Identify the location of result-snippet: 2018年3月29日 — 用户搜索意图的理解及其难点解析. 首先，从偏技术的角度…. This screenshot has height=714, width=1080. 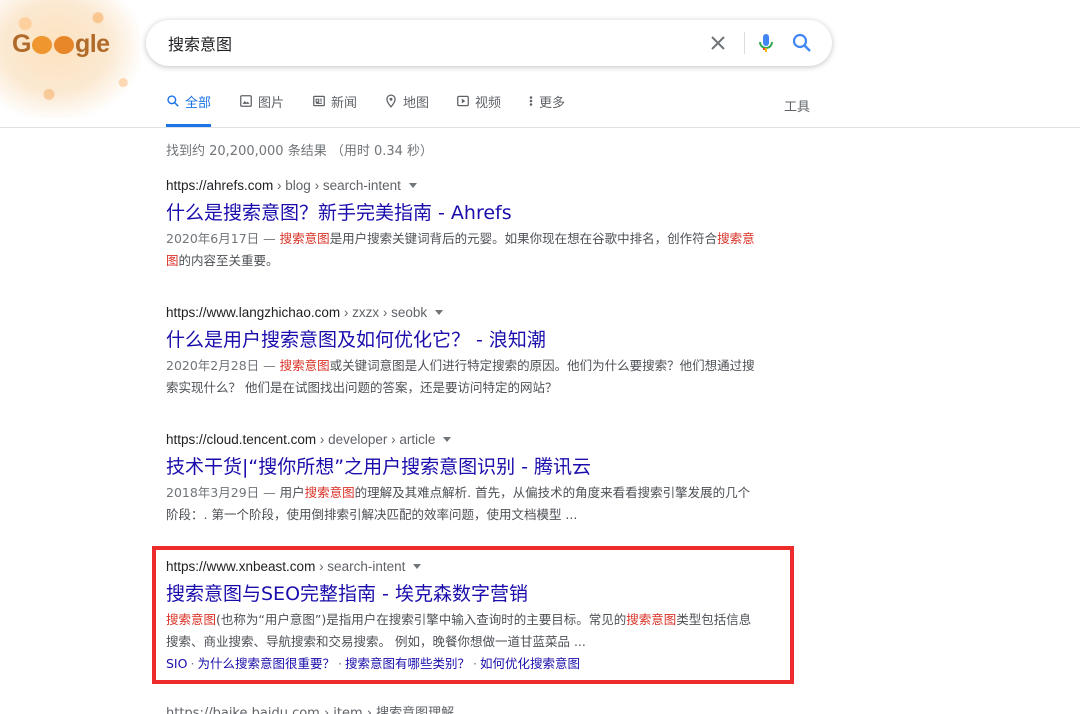
(464, 504).